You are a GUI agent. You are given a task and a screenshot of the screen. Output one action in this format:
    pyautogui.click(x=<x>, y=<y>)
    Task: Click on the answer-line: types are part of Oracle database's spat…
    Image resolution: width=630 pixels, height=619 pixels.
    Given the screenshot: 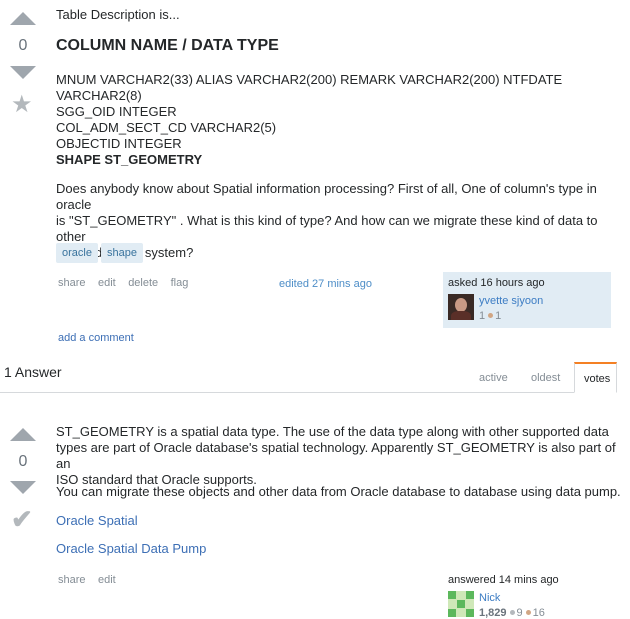 What is the action you would take?
    pyautogui.click(x=336, y=455)
    